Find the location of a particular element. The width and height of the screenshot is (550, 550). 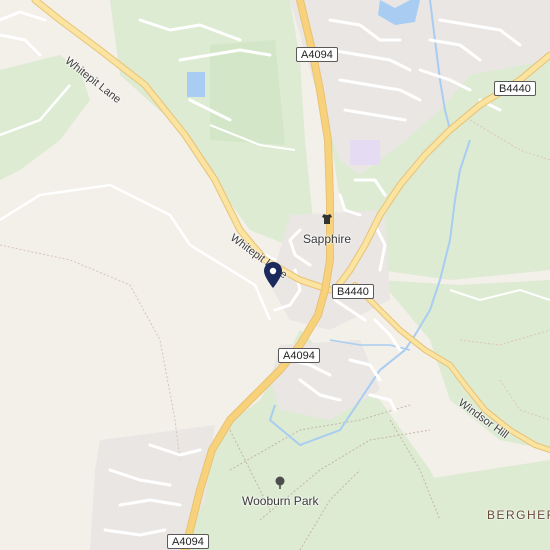

location-pin-icon is located at coordinates (273, 275).